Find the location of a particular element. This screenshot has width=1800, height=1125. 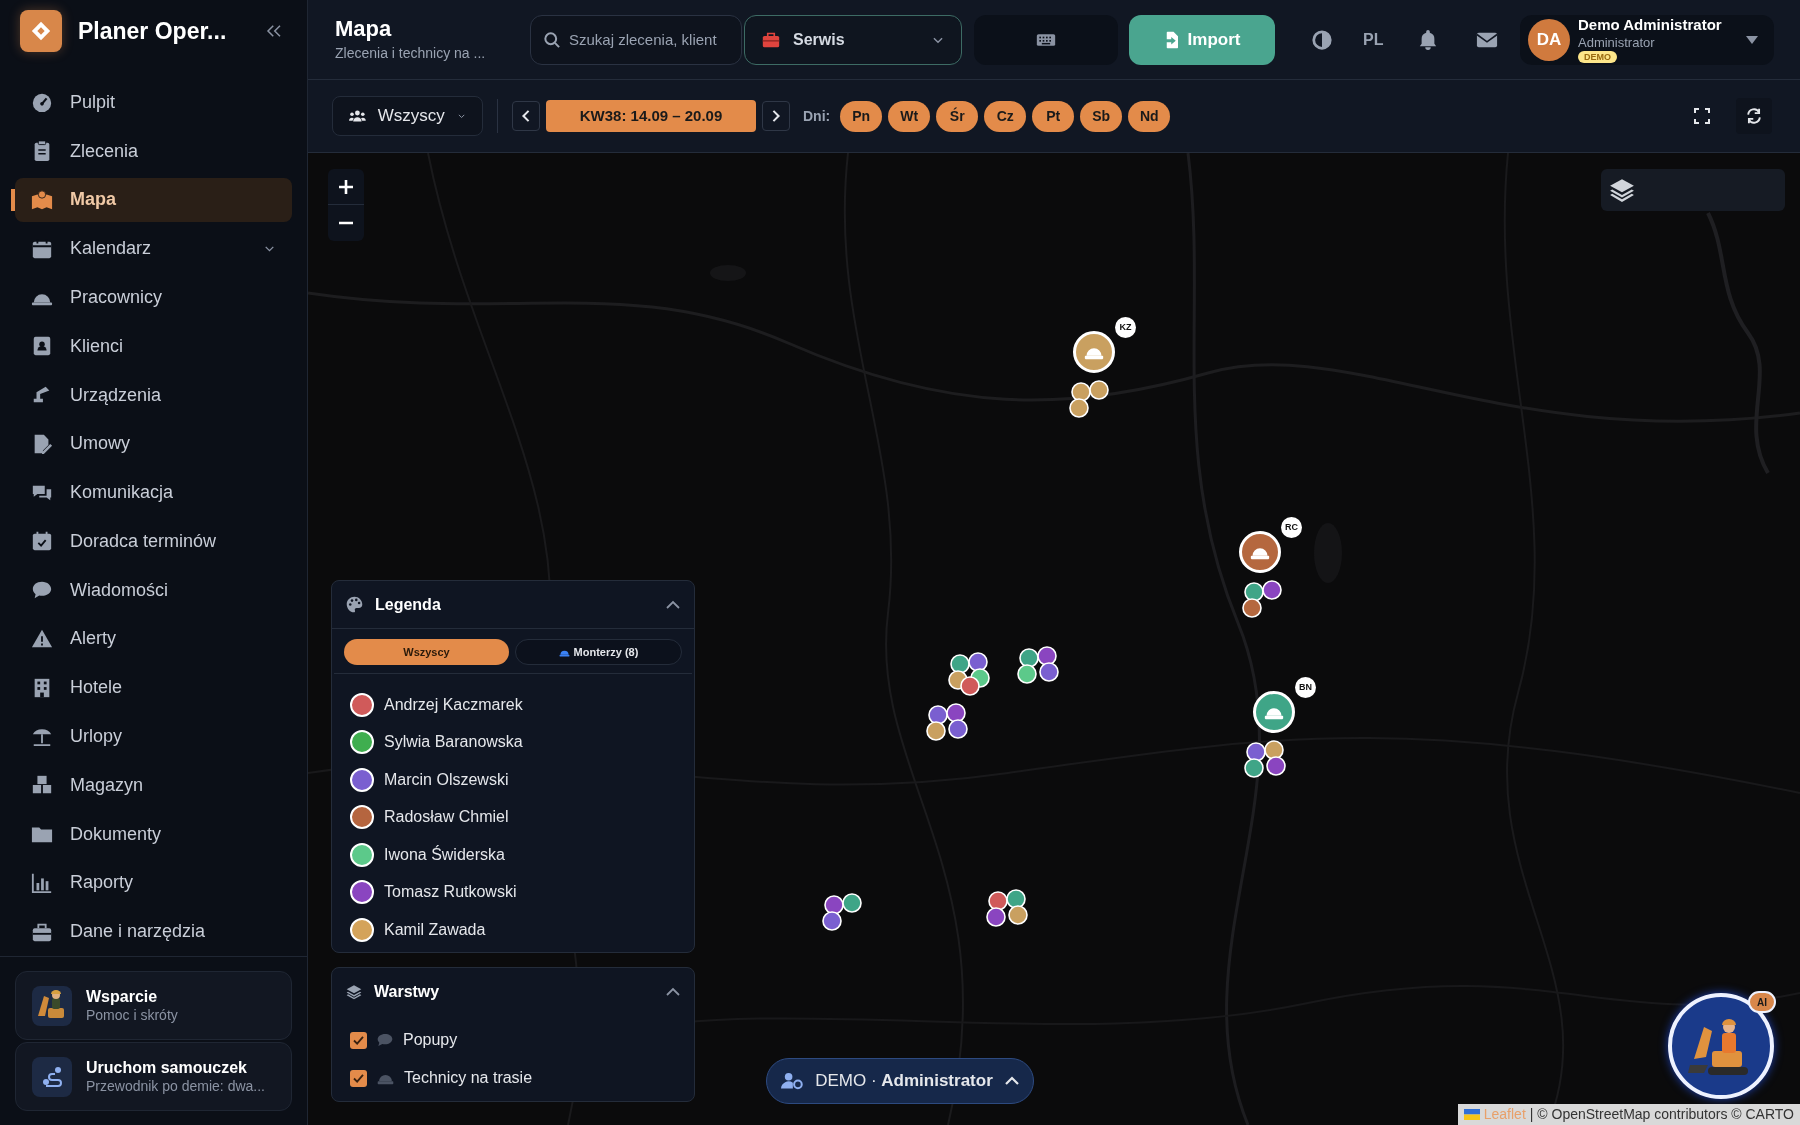

map-icon is located at coordinates (42, 199).